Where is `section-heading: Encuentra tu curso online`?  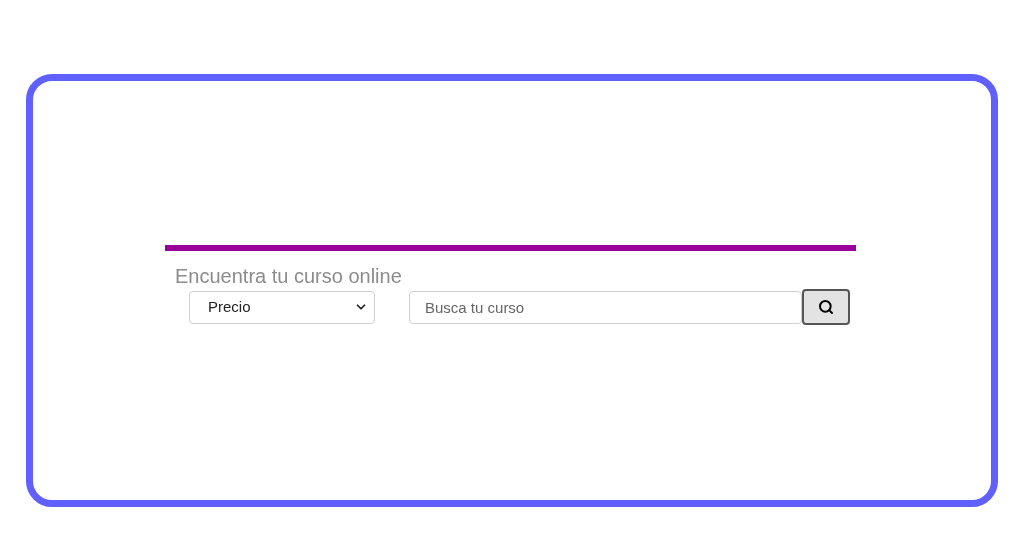
section-heading: Encuentra tu curso online is located at coordinates (289, 276).